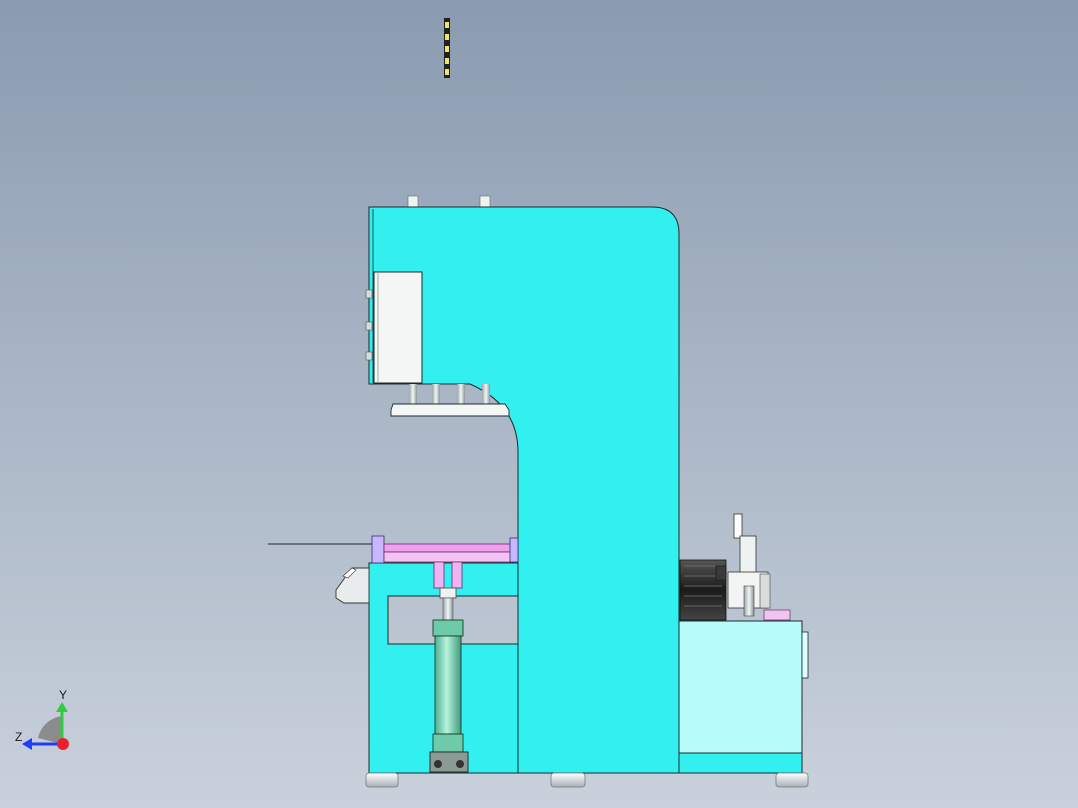 The image size is (1078, 808). What do you see at coordinates (18, 737) in the screenshot?
I see `triad-z-label: Z` at bounding box center [18, 737].